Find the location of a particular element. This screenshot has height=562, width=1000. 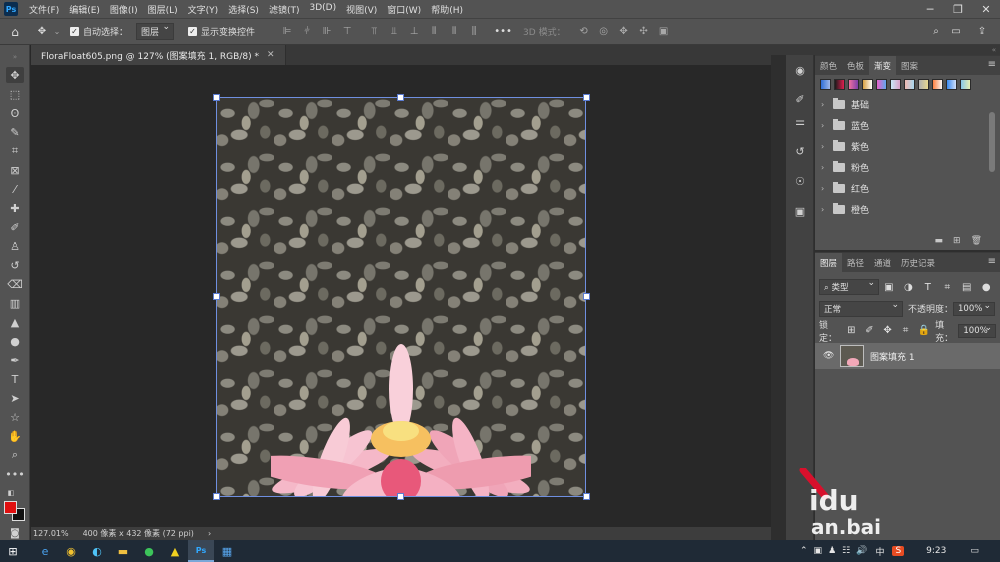

zoom-level: 127.01% is located at coordinates (51, 533).